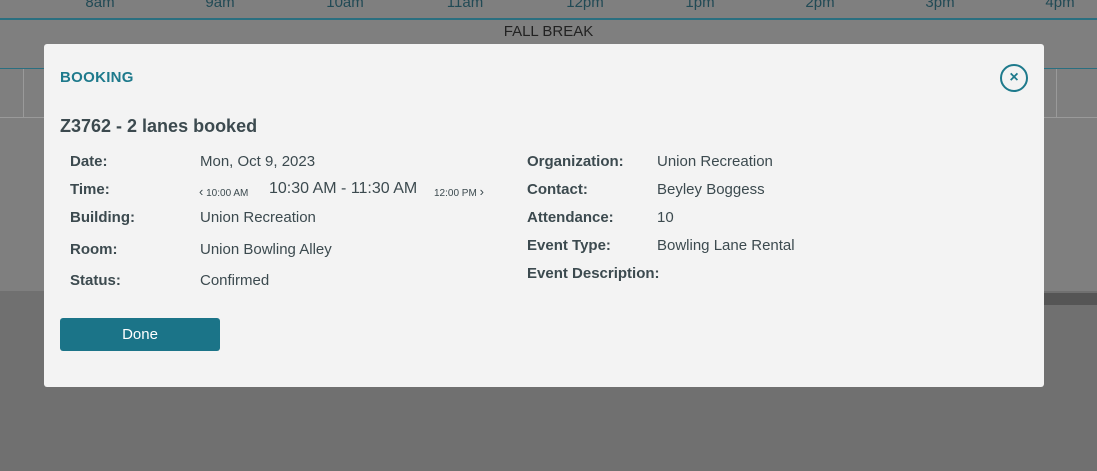  What do you see at coordinates (570, 217) in the screenshot?
I see `attendance-label: Attendance:` at bounding box center [570, 217].